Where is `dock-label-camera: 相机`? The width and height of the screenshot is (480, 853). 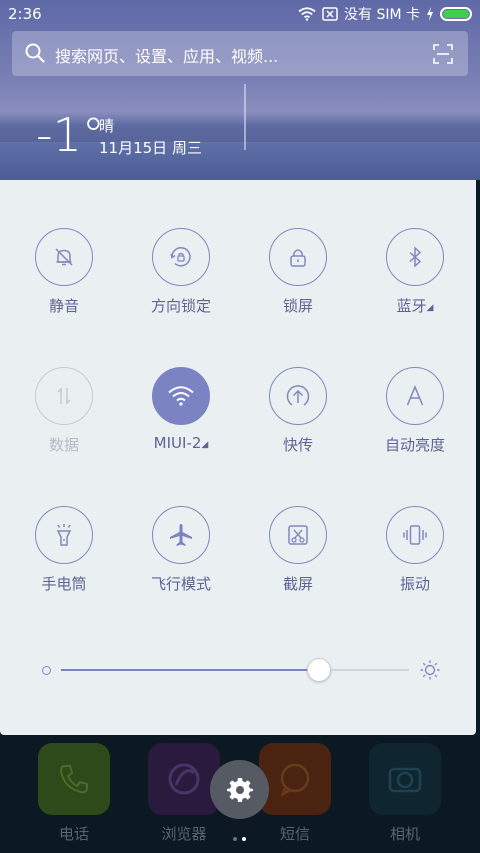 dock-label-camera: 相机 is located at coordinates (404, 834).